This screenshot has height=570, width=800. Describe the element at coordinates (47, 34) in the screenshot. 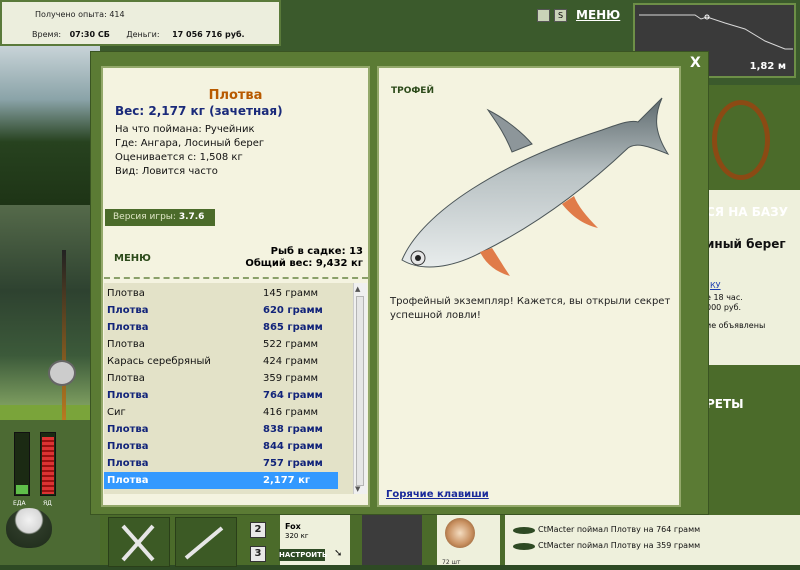

I see `time-label: Время:` at that location.